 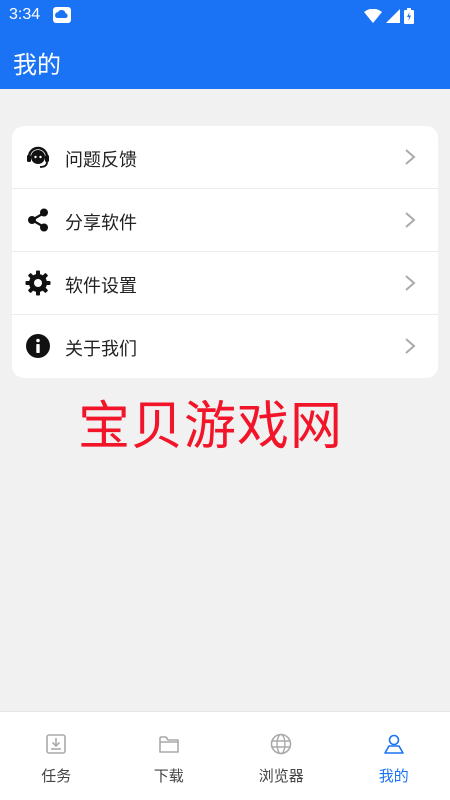 What do you see at coordinates (37, 65) in the screenshot?
I see `page-title: 我的` at bounding box center [37, 65].